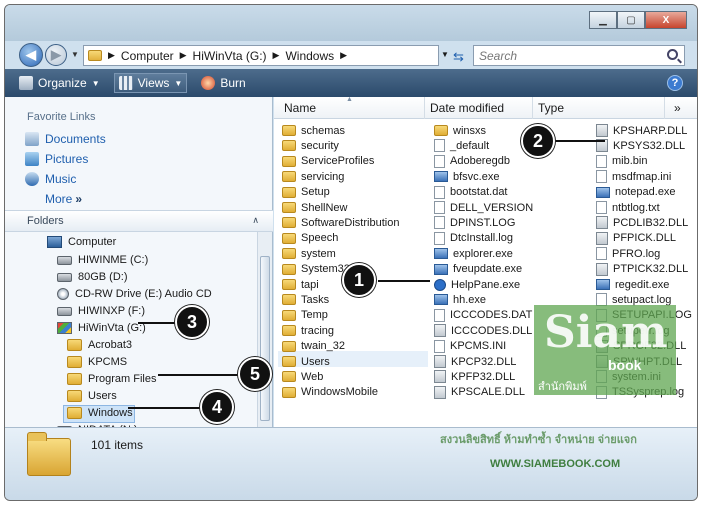 Image resolution: width=702 pixels, height=505 pixels. I want to click on file-item: notepad.exe, so click(636, 192).